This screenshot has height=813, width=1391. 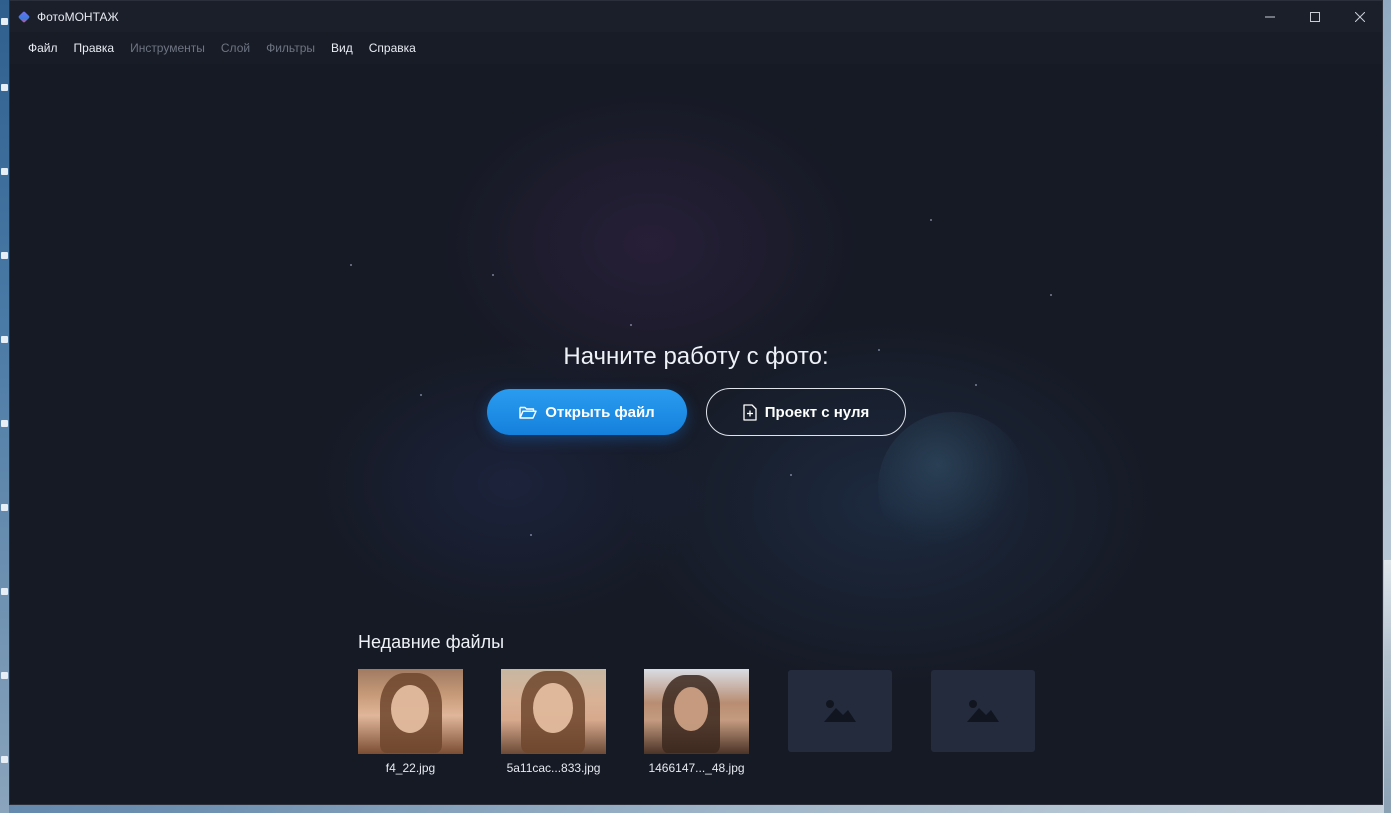 What do you see at coordinates (953, 487) in the screenshot?
I see `background-planet` at bounding box center [953, 487].